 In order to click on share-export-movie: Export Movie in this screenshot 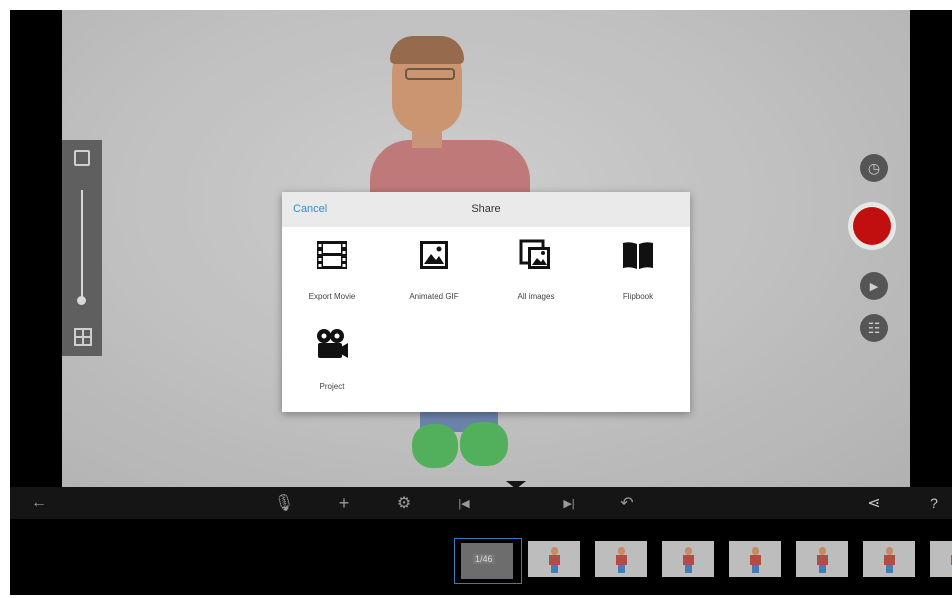, I will do `click(332, 269)`.